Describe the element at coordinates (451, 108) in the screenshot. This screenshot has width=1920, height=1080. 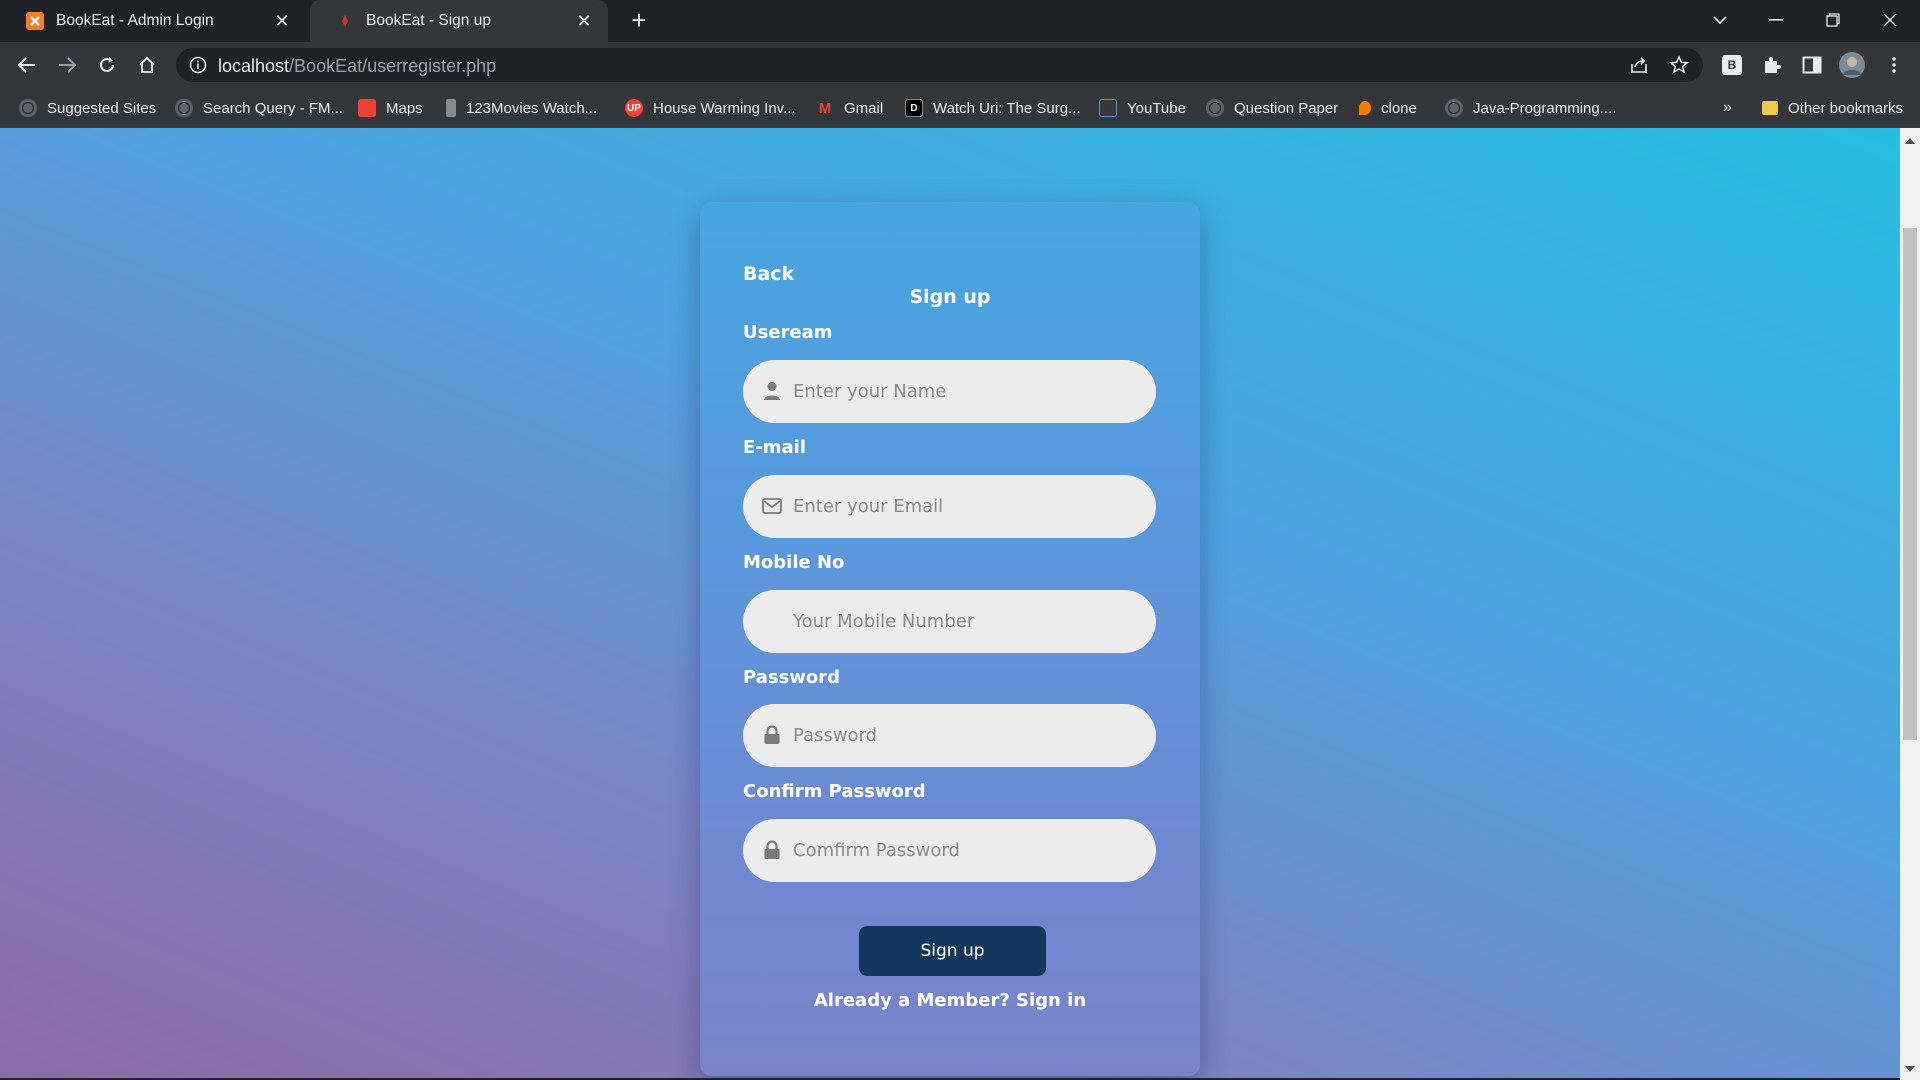
I see `film-icon` at that location.